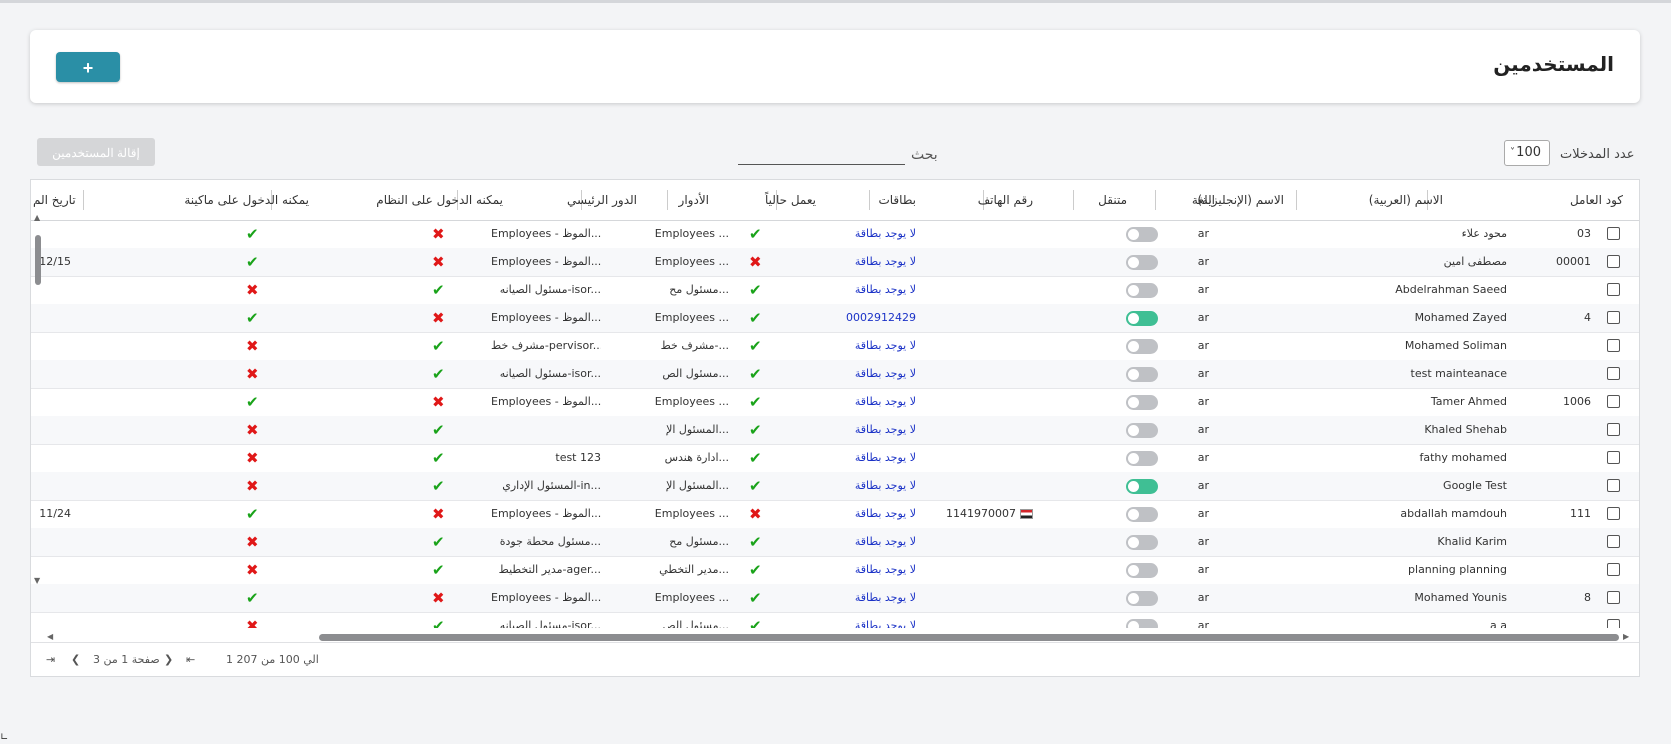  Describe the element at coordinates (1005, 200) in the screenshot. I see `col-header: رقم الهاتف` at that location.